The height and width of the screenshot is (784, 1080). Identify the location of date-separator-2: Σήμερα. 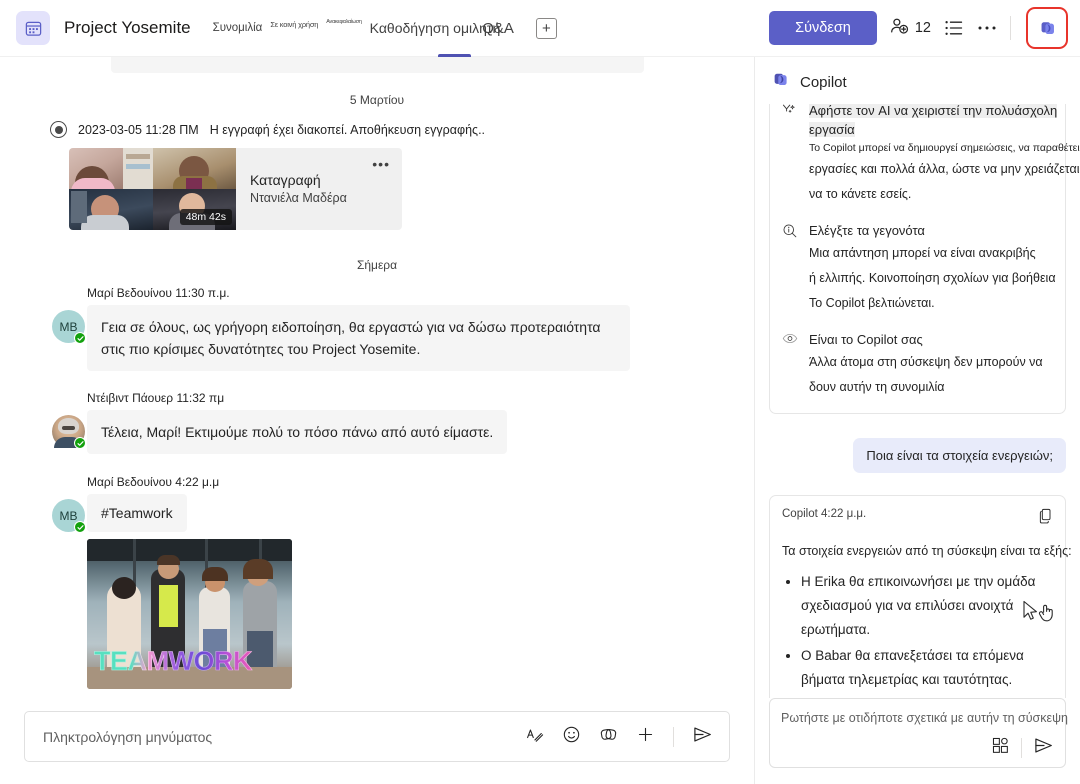
(377, 265).